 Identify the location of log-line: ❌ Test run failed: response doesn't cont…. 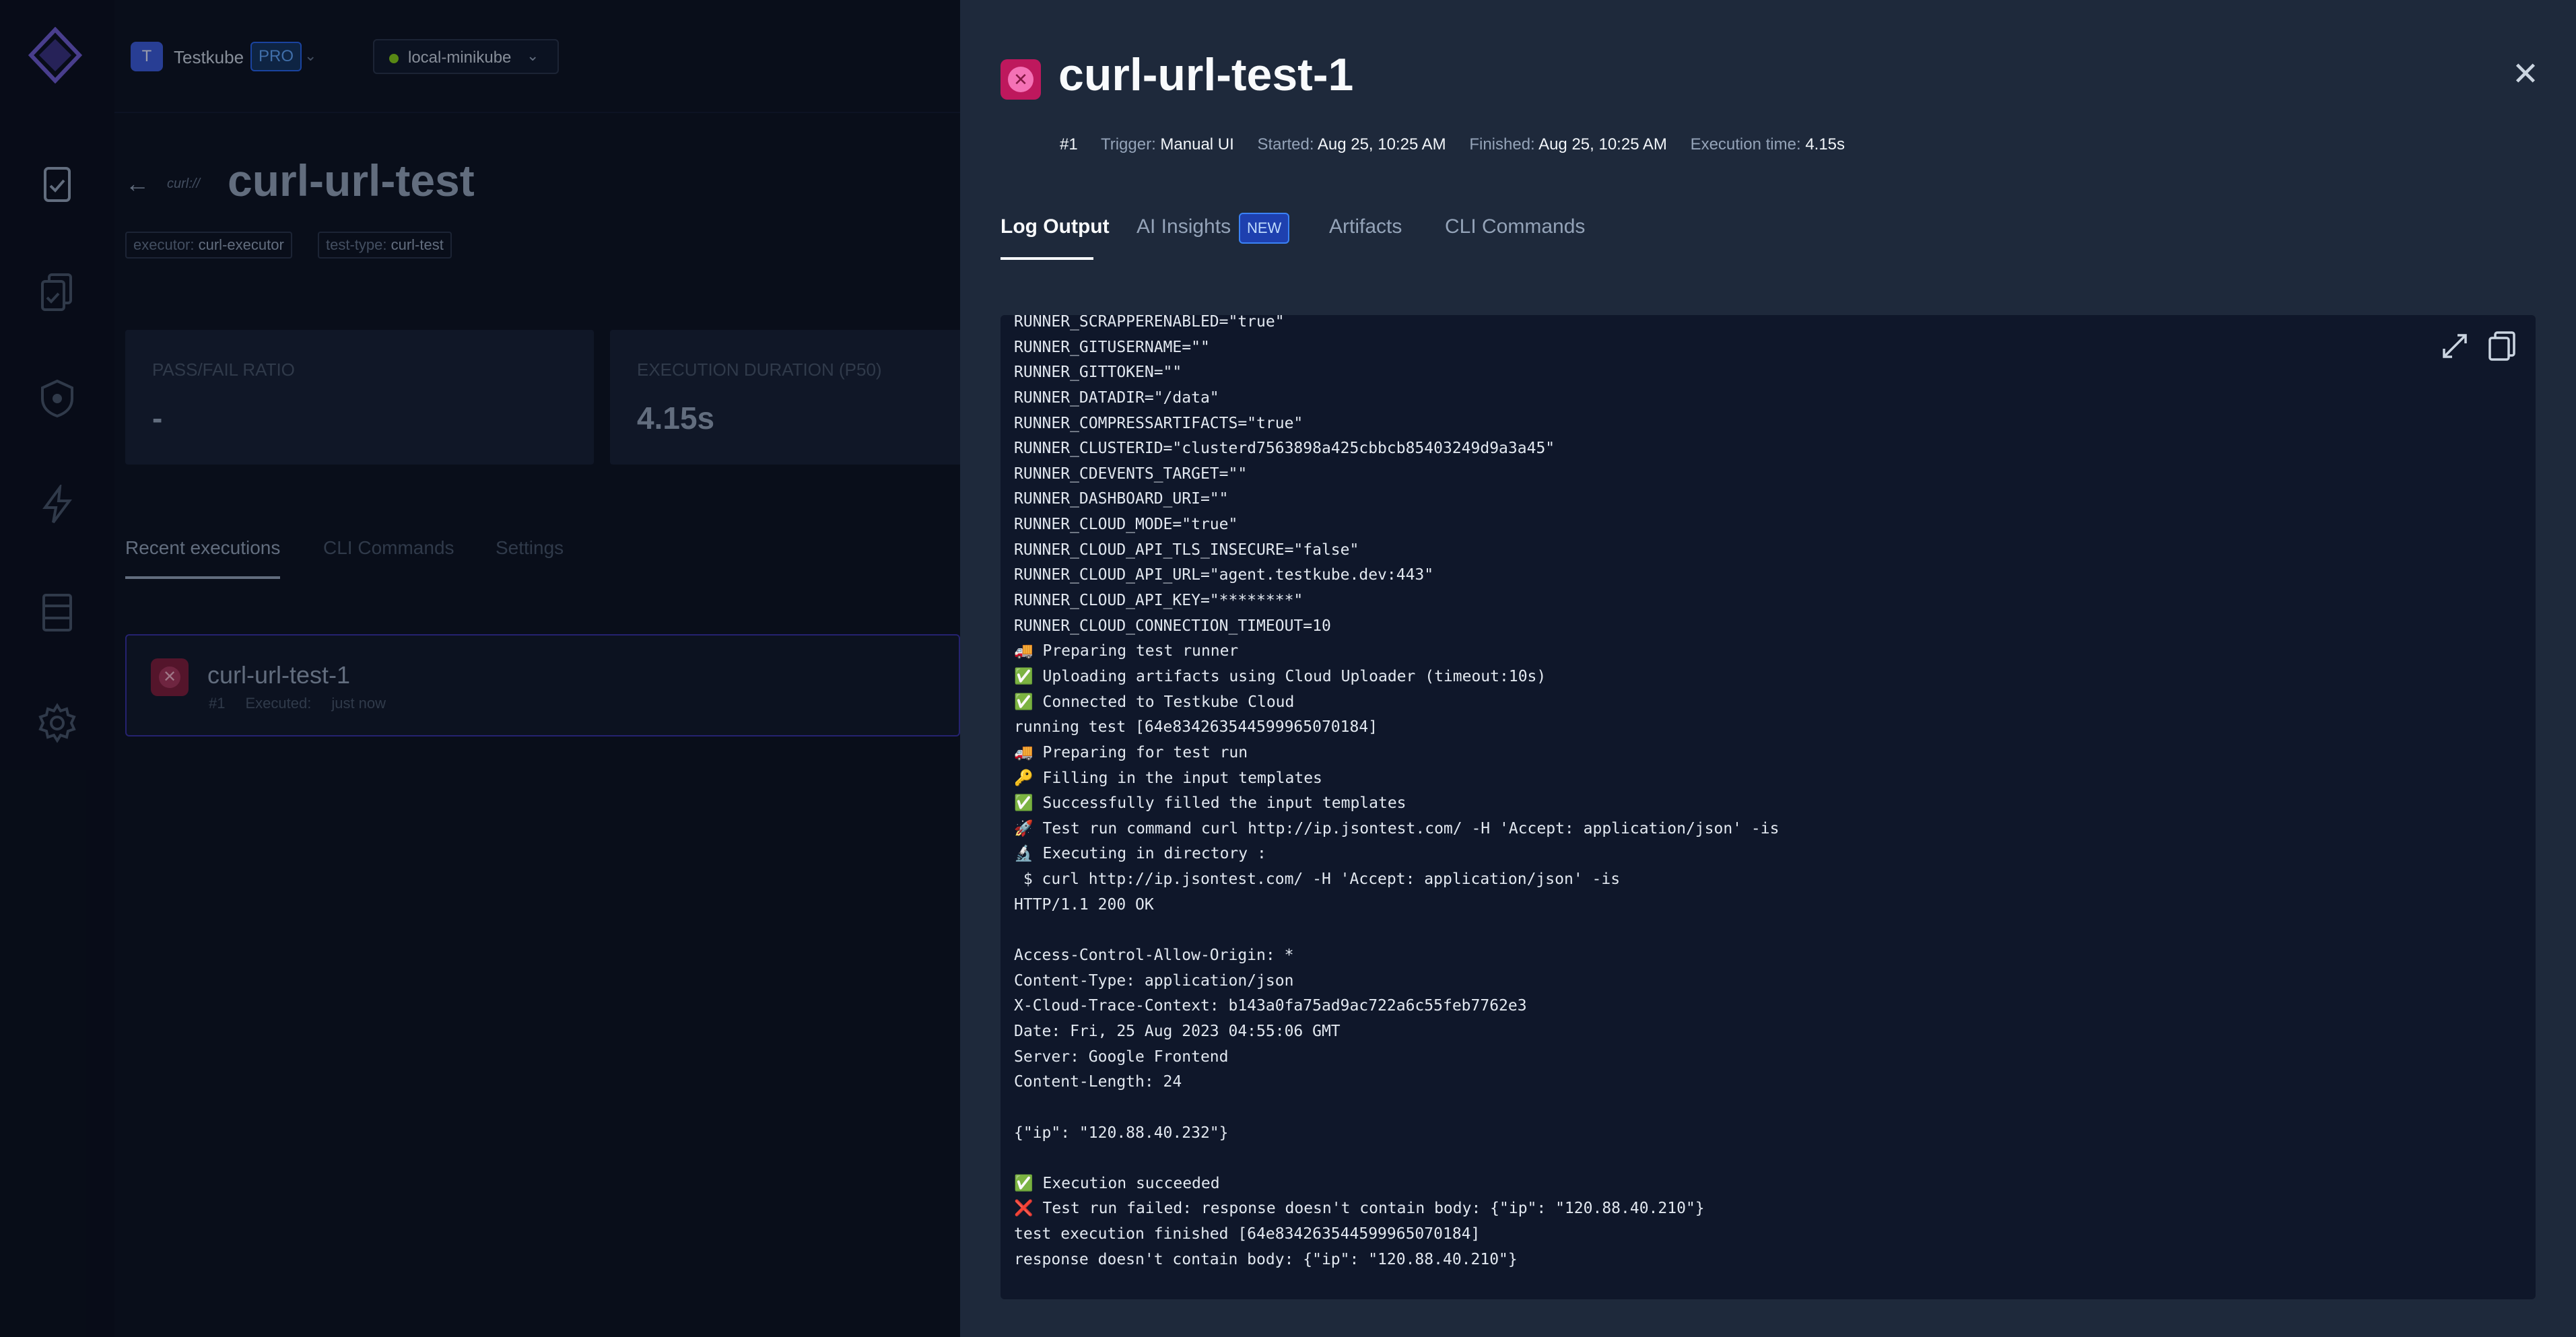
(1359, 1209).